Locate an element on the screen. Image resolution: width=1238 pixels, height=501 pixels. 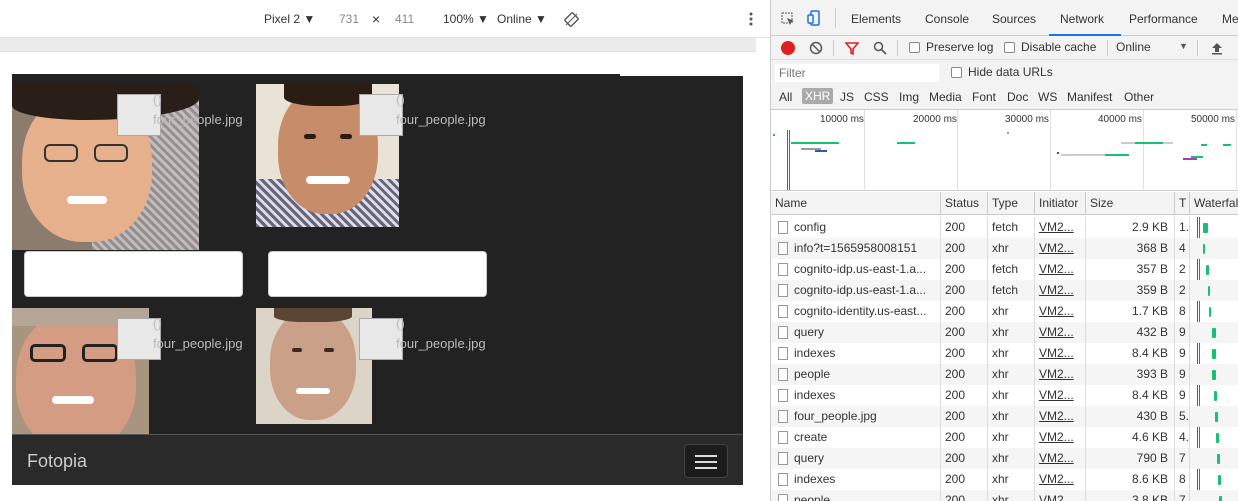
request-type: fetch is located at coordinates (1011, 227).